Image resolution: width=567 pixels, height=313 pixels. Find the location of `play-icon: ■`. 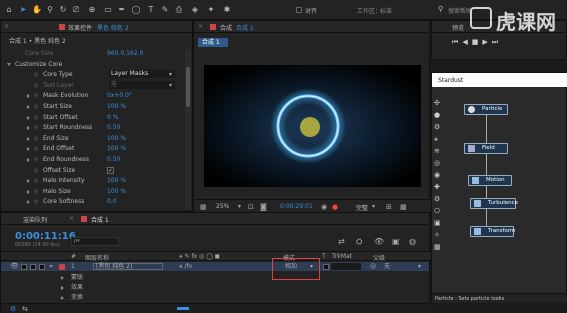

play-icon: ■ is located at coordinates (477, 42).